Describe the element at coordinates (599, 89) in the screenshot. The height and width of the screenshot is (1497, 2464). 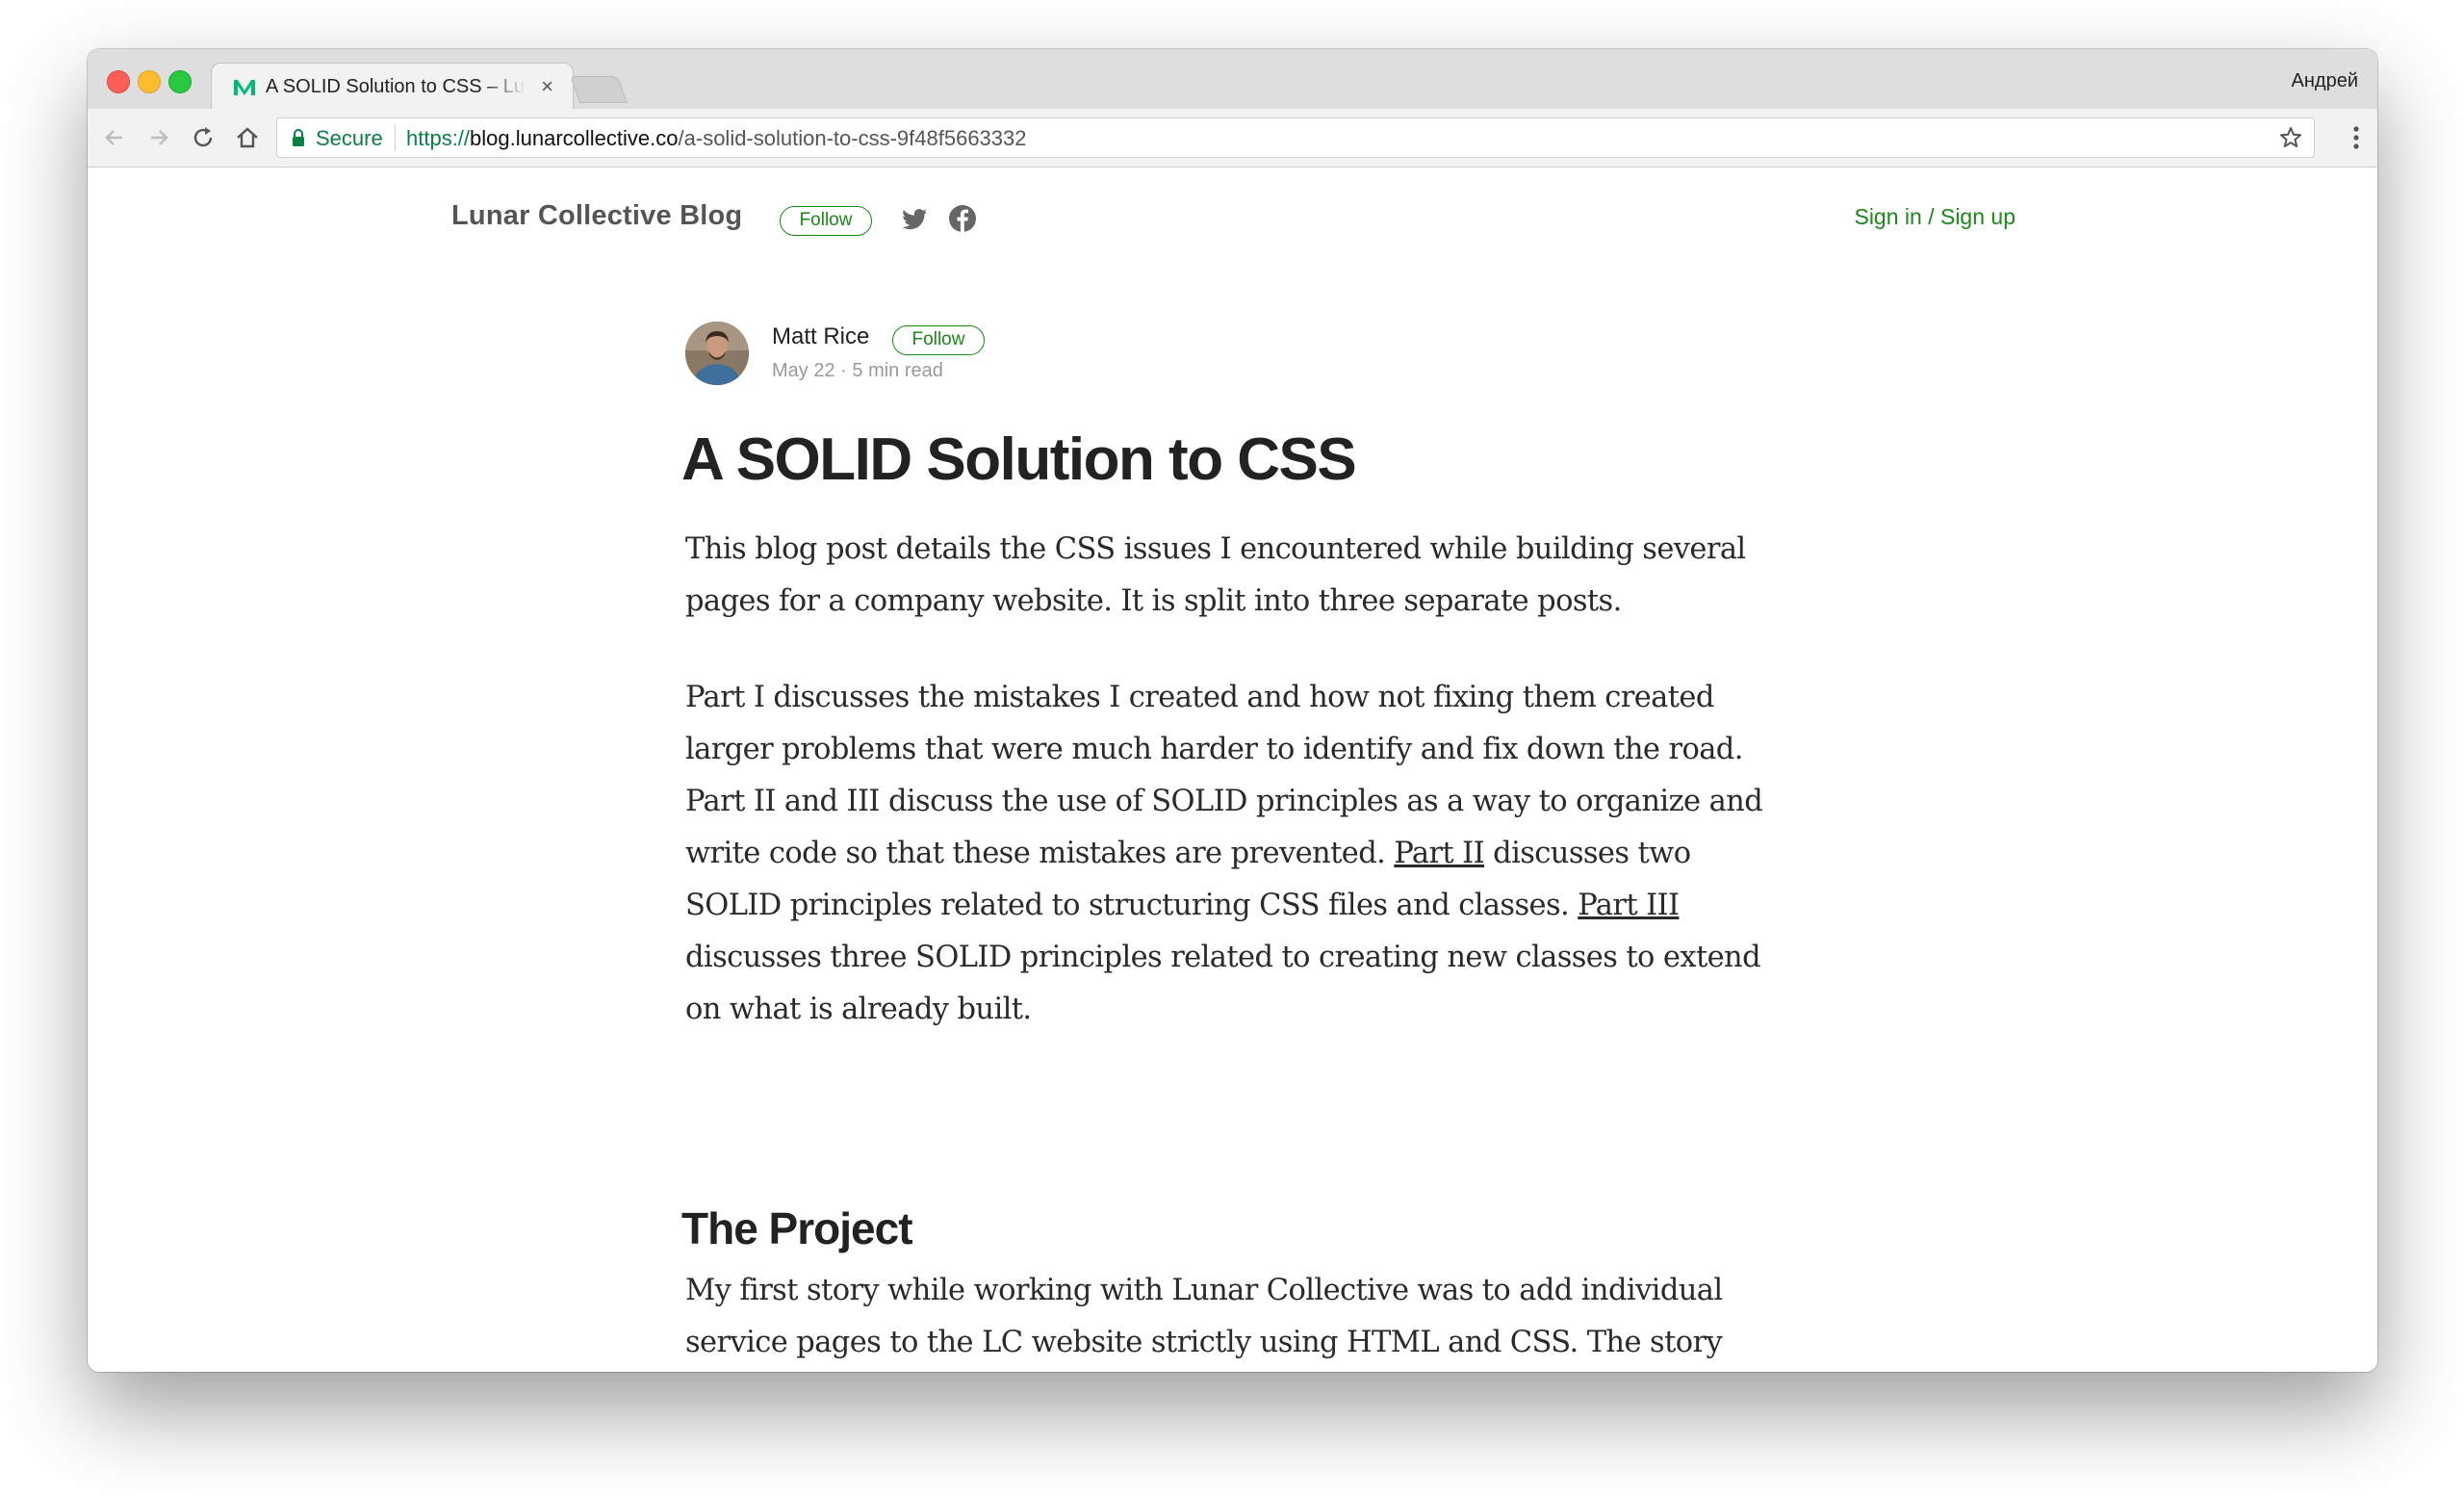
I see `new-tab-button` at that location.